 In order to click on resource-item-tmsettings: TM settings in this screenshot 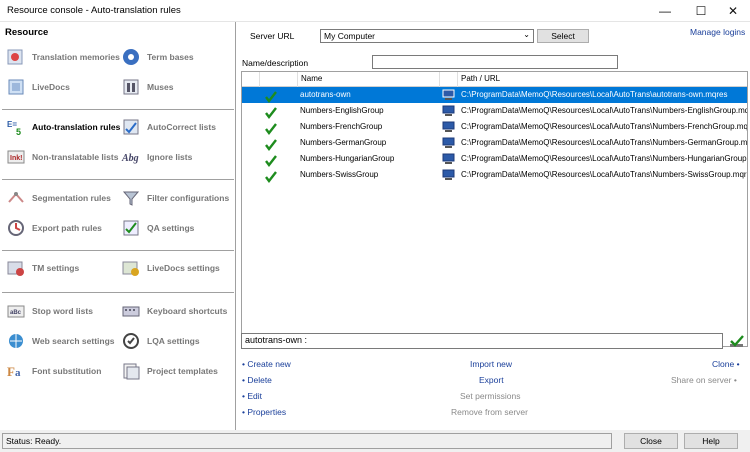, I will do `click(42, 268)`.